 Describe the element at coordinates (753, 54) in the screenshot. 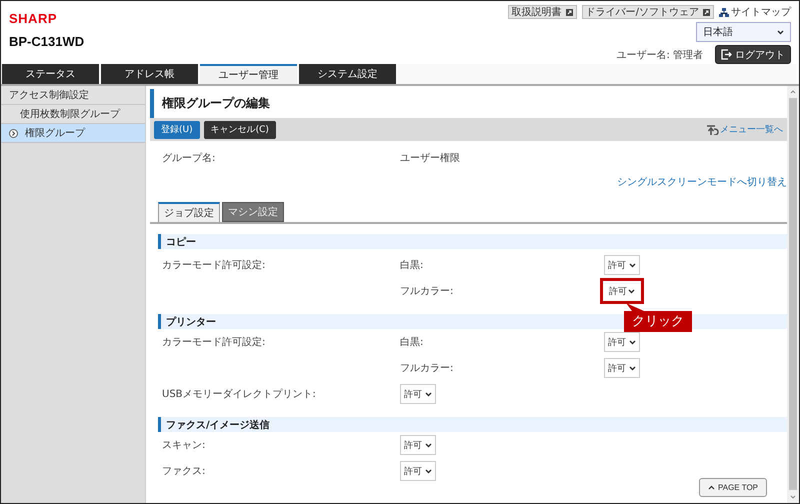

I see `logout-button: ログアウト` at that location.